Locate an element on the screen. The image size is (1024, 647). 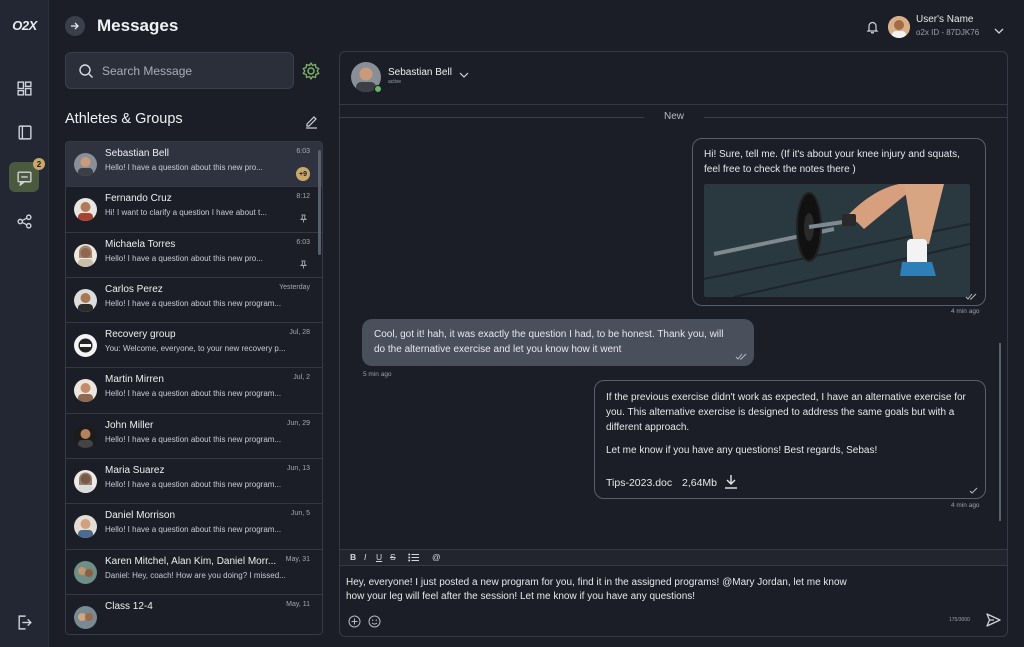
list-title: Athletes & Groups is located at coordinates (124, 119).